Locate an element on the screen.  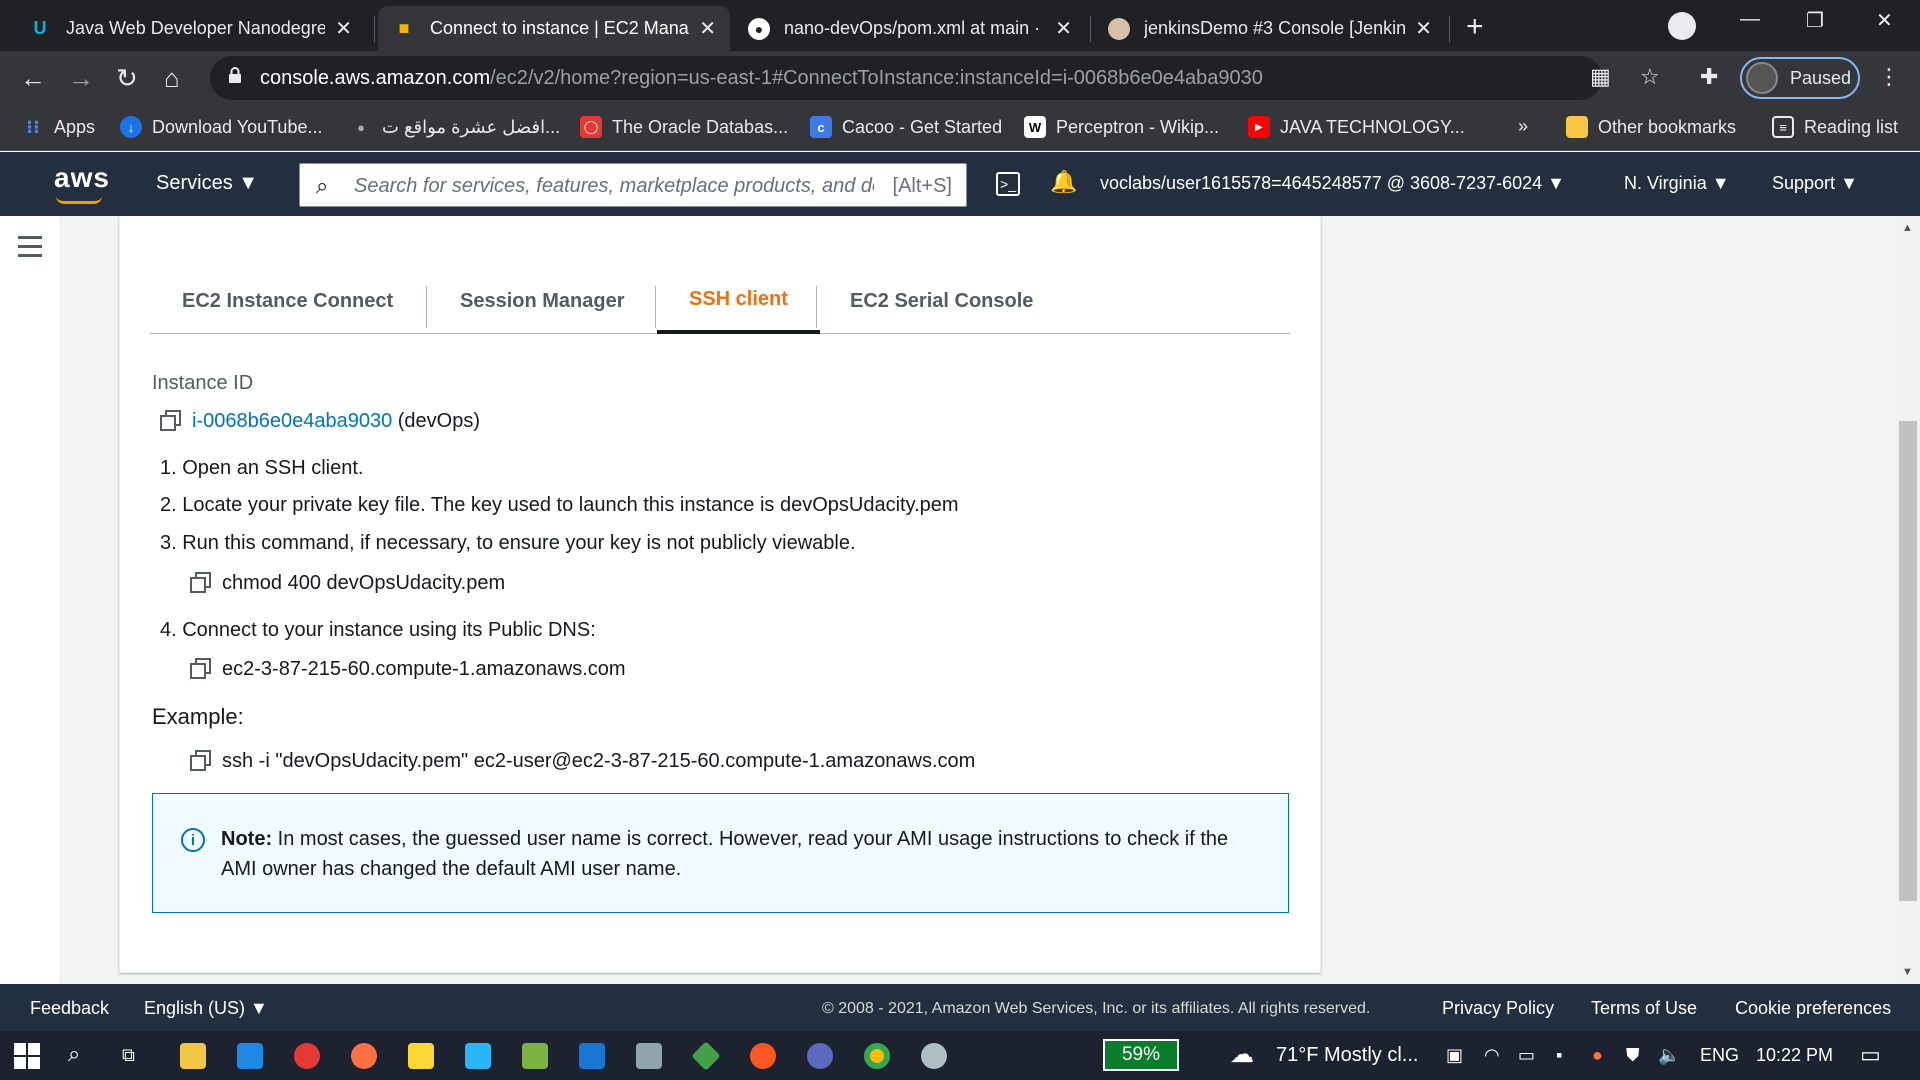
calendar-icon is located at coordinates (592, 1056).